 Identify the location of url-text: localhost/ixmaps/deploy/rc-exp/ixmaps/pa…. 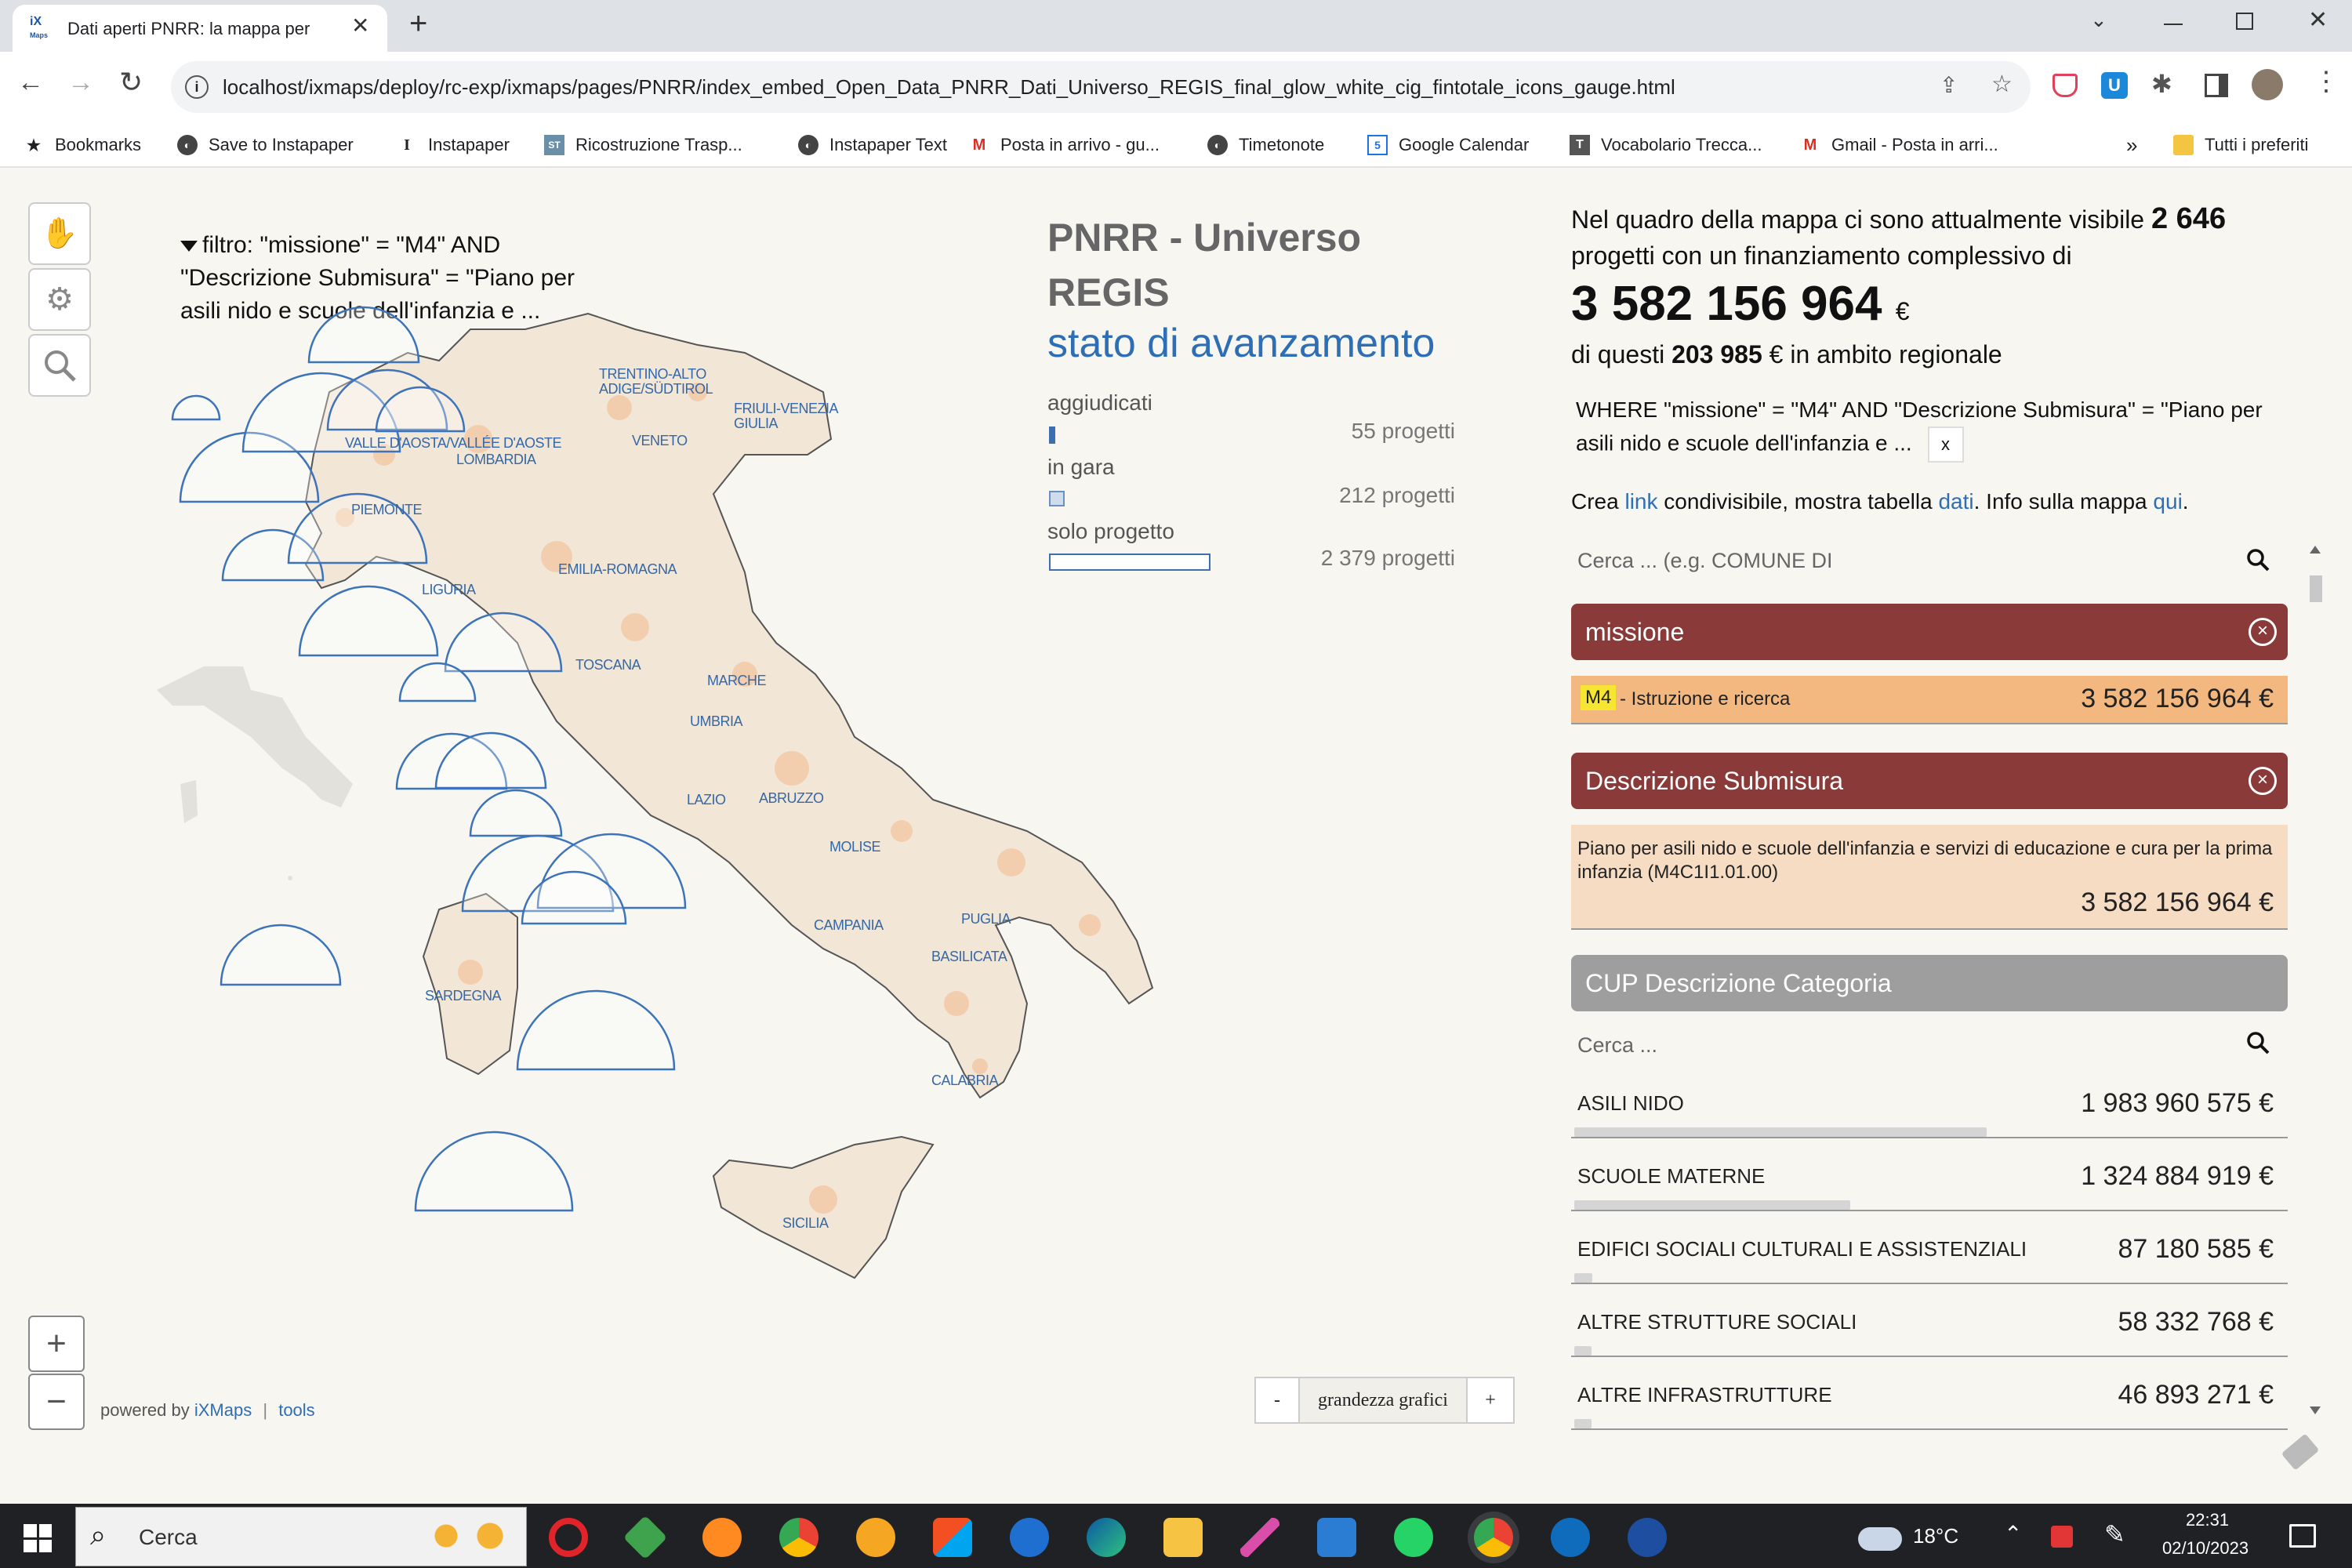
(1077, 87).